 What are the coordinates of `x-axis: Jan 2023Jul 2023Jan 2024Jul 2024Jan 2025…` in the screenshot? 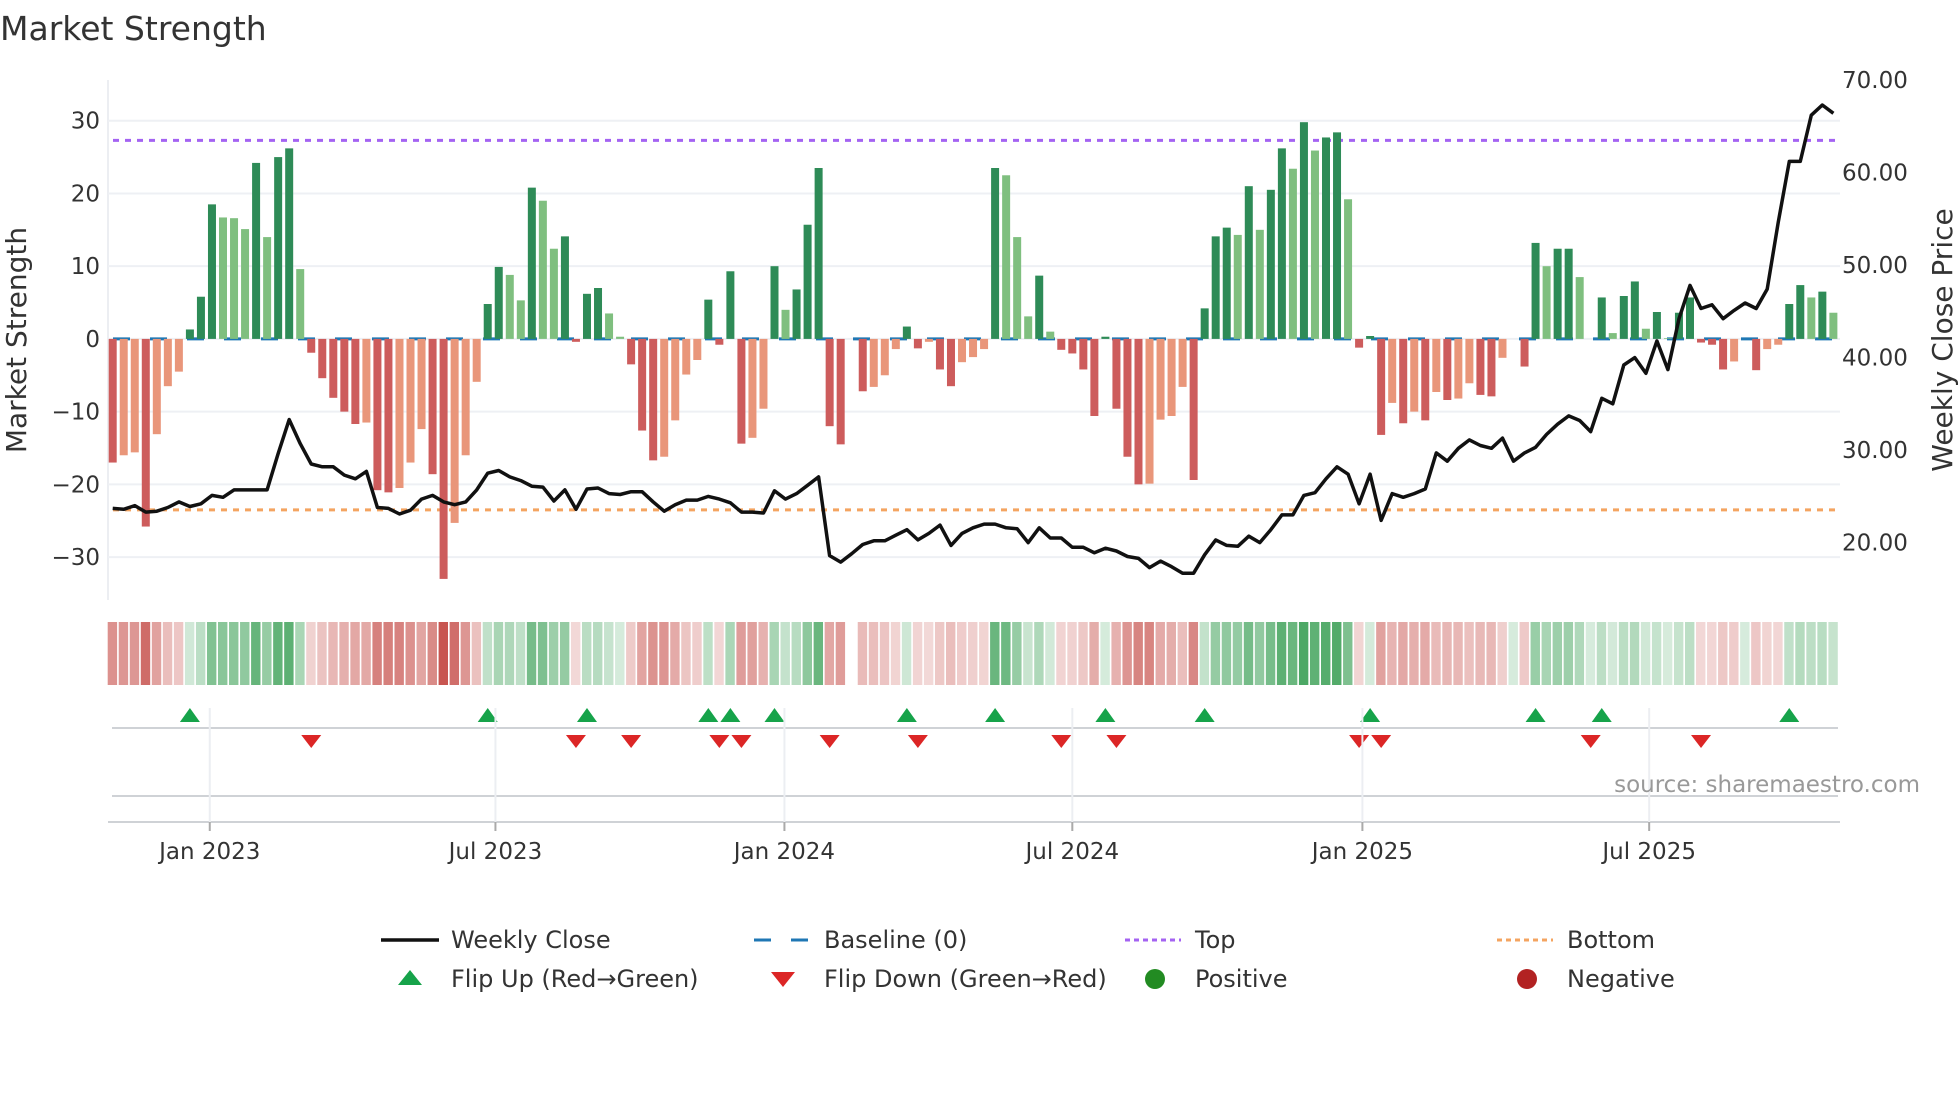 It's located at (974, 786).